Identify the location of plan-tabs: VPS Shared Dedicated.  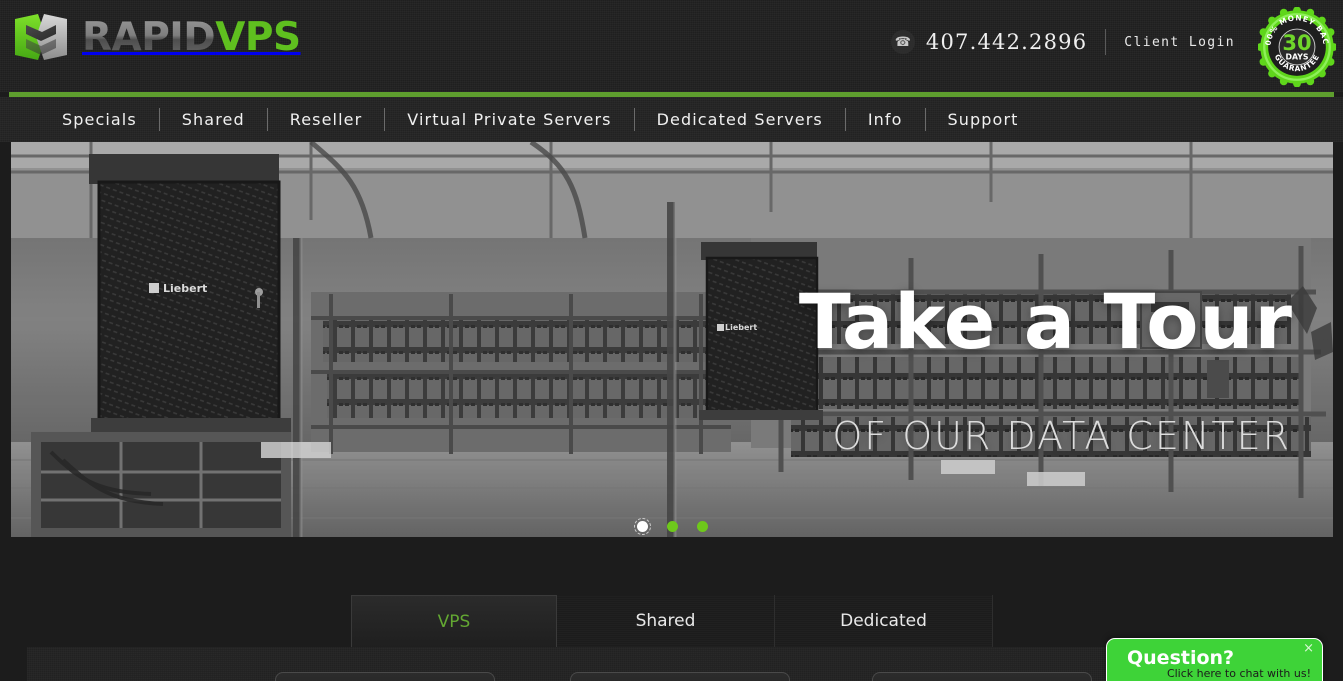
(672, 621).